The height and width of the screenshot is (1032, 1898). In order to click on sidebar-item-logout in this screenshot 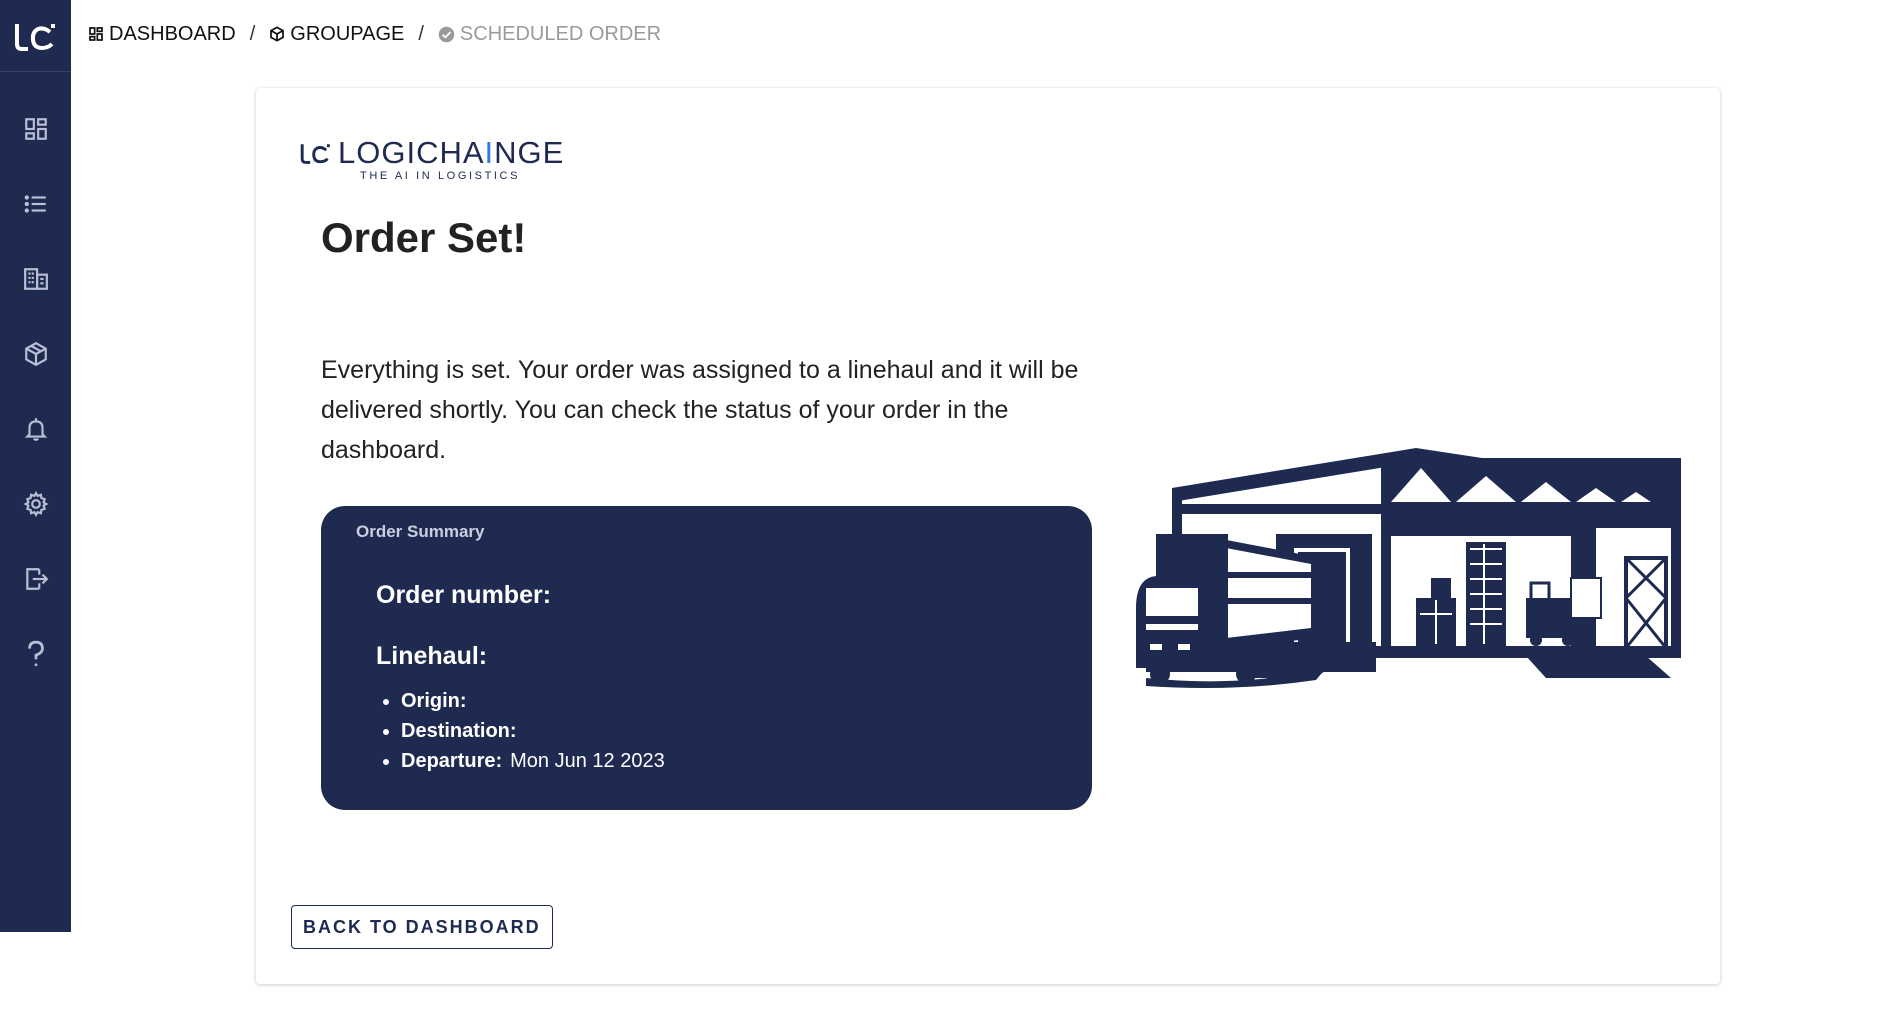, I will do `click(35, 578)`.